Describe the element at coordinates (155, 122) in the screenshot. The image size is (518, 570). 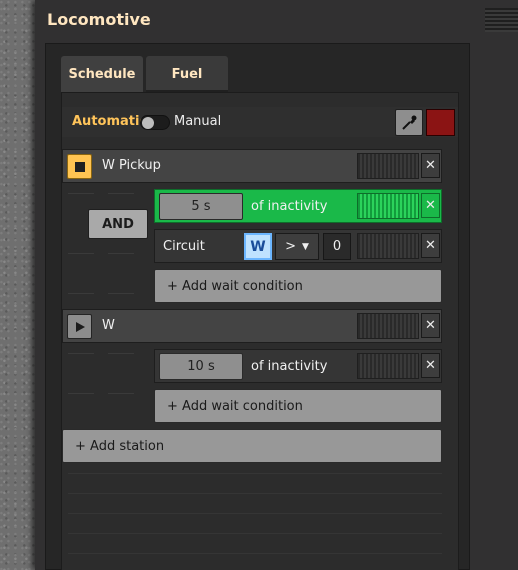
I see `mode-switch` at that location.